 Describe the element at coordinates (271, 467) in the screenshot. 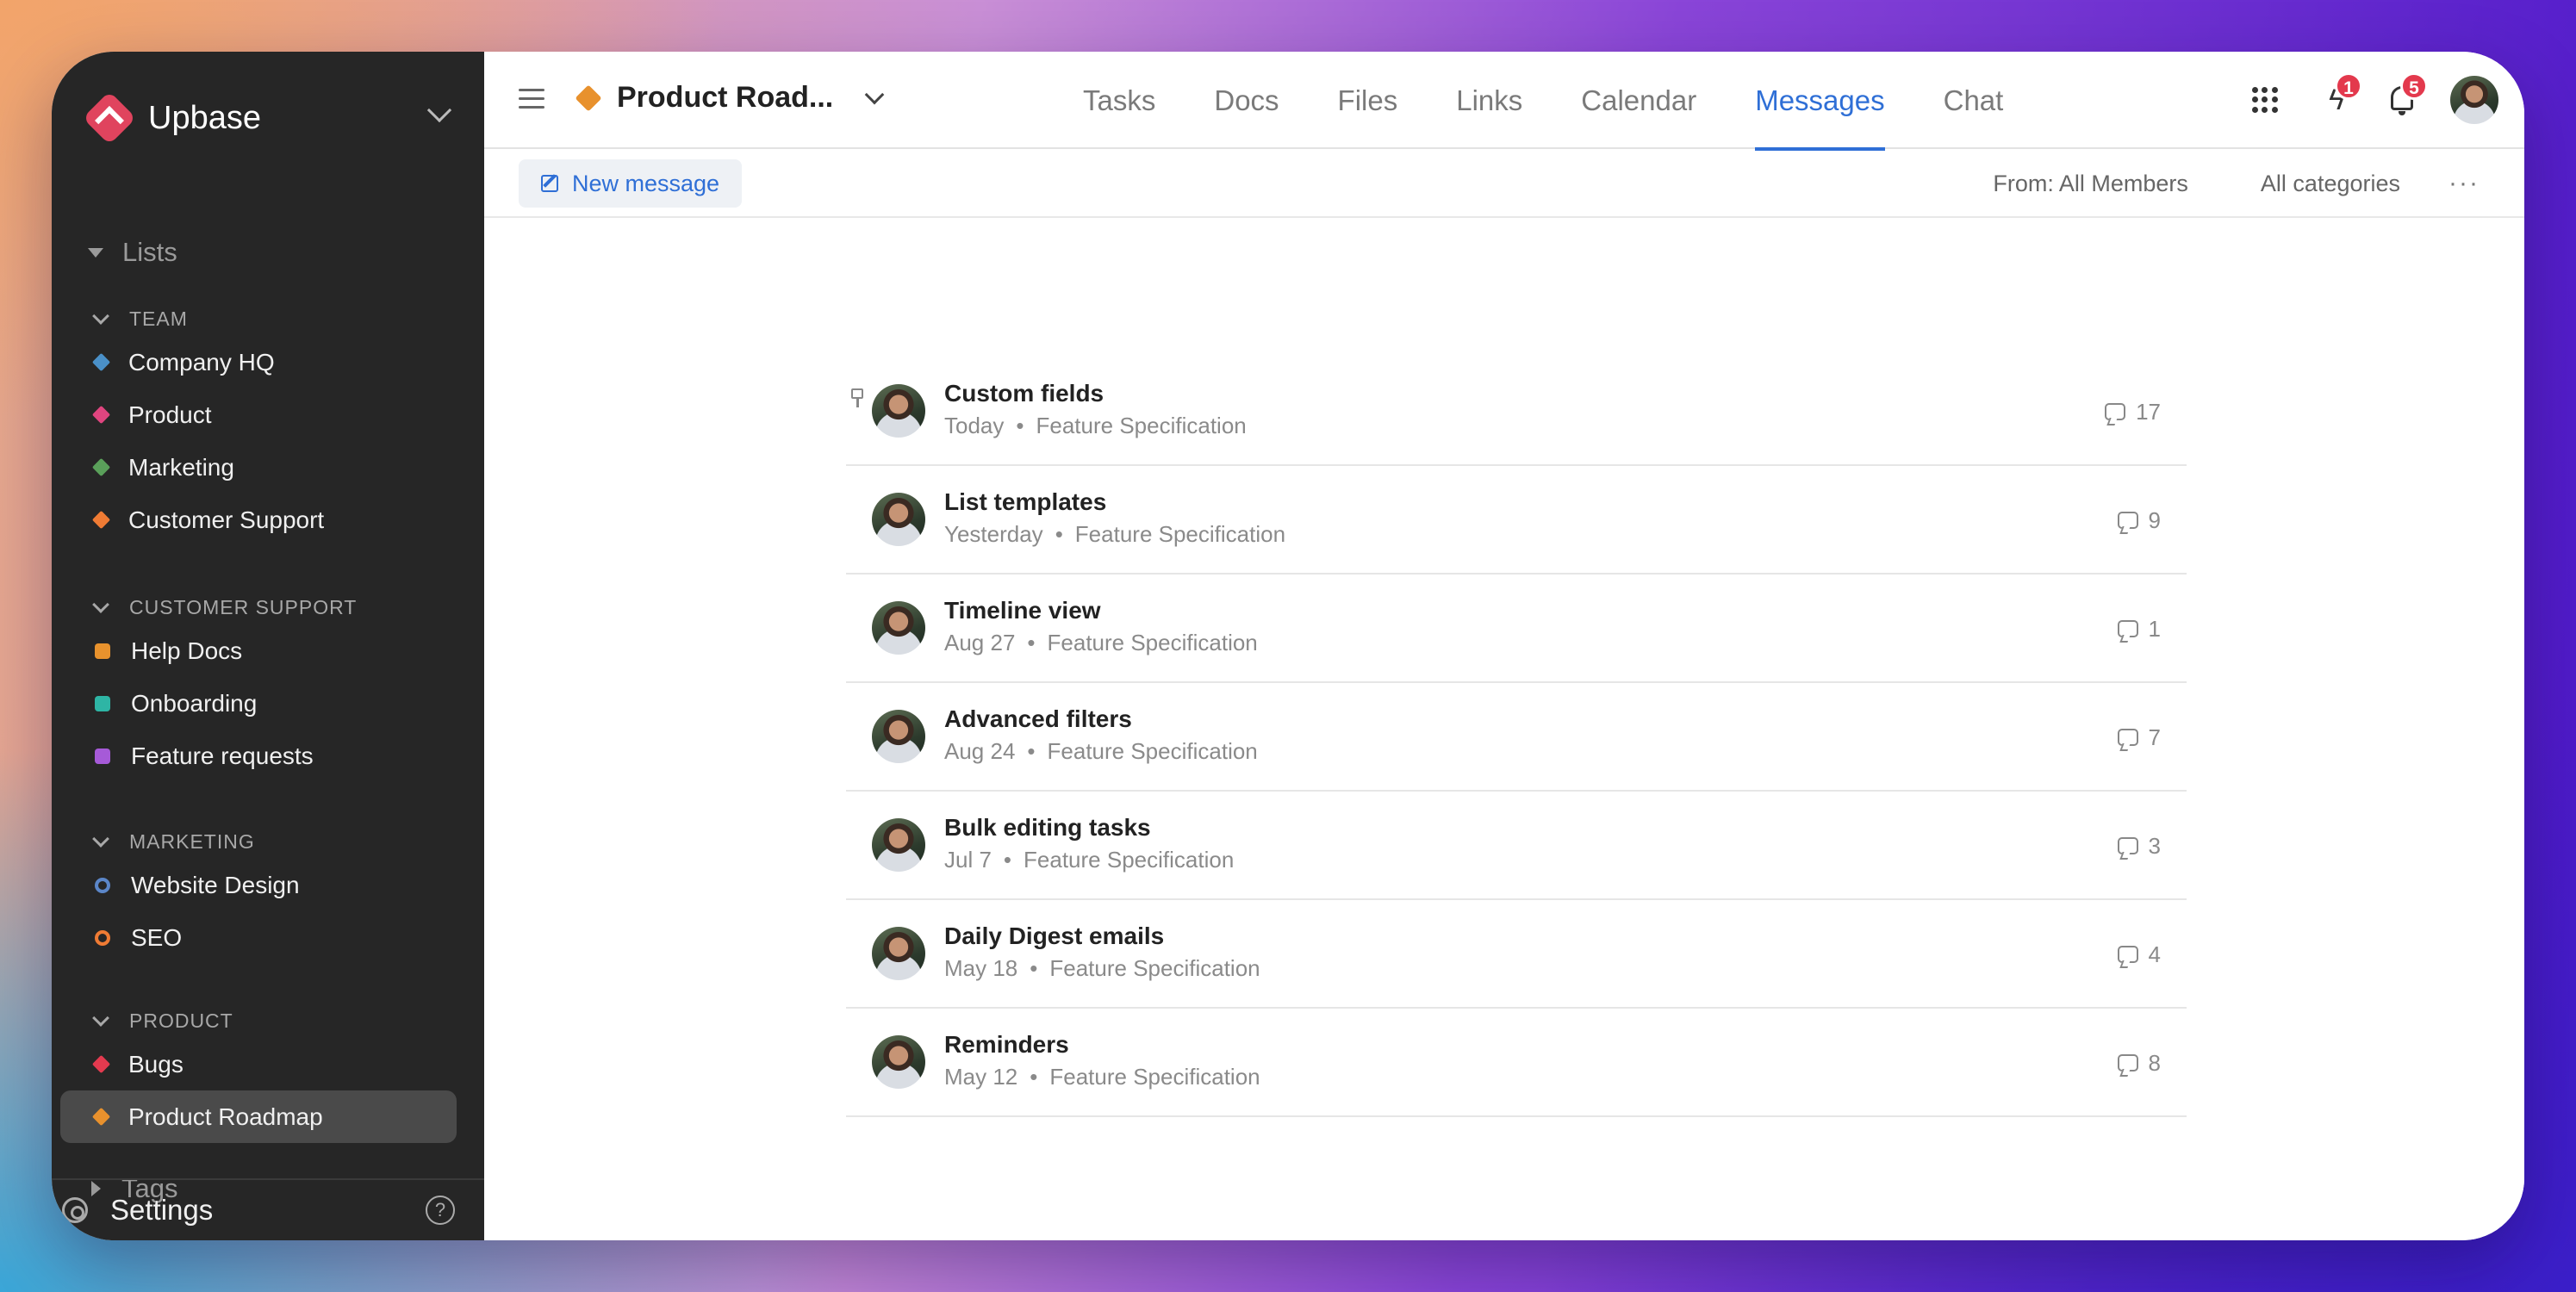

I see `sidebar-item-marketing: Marketing` at that location.